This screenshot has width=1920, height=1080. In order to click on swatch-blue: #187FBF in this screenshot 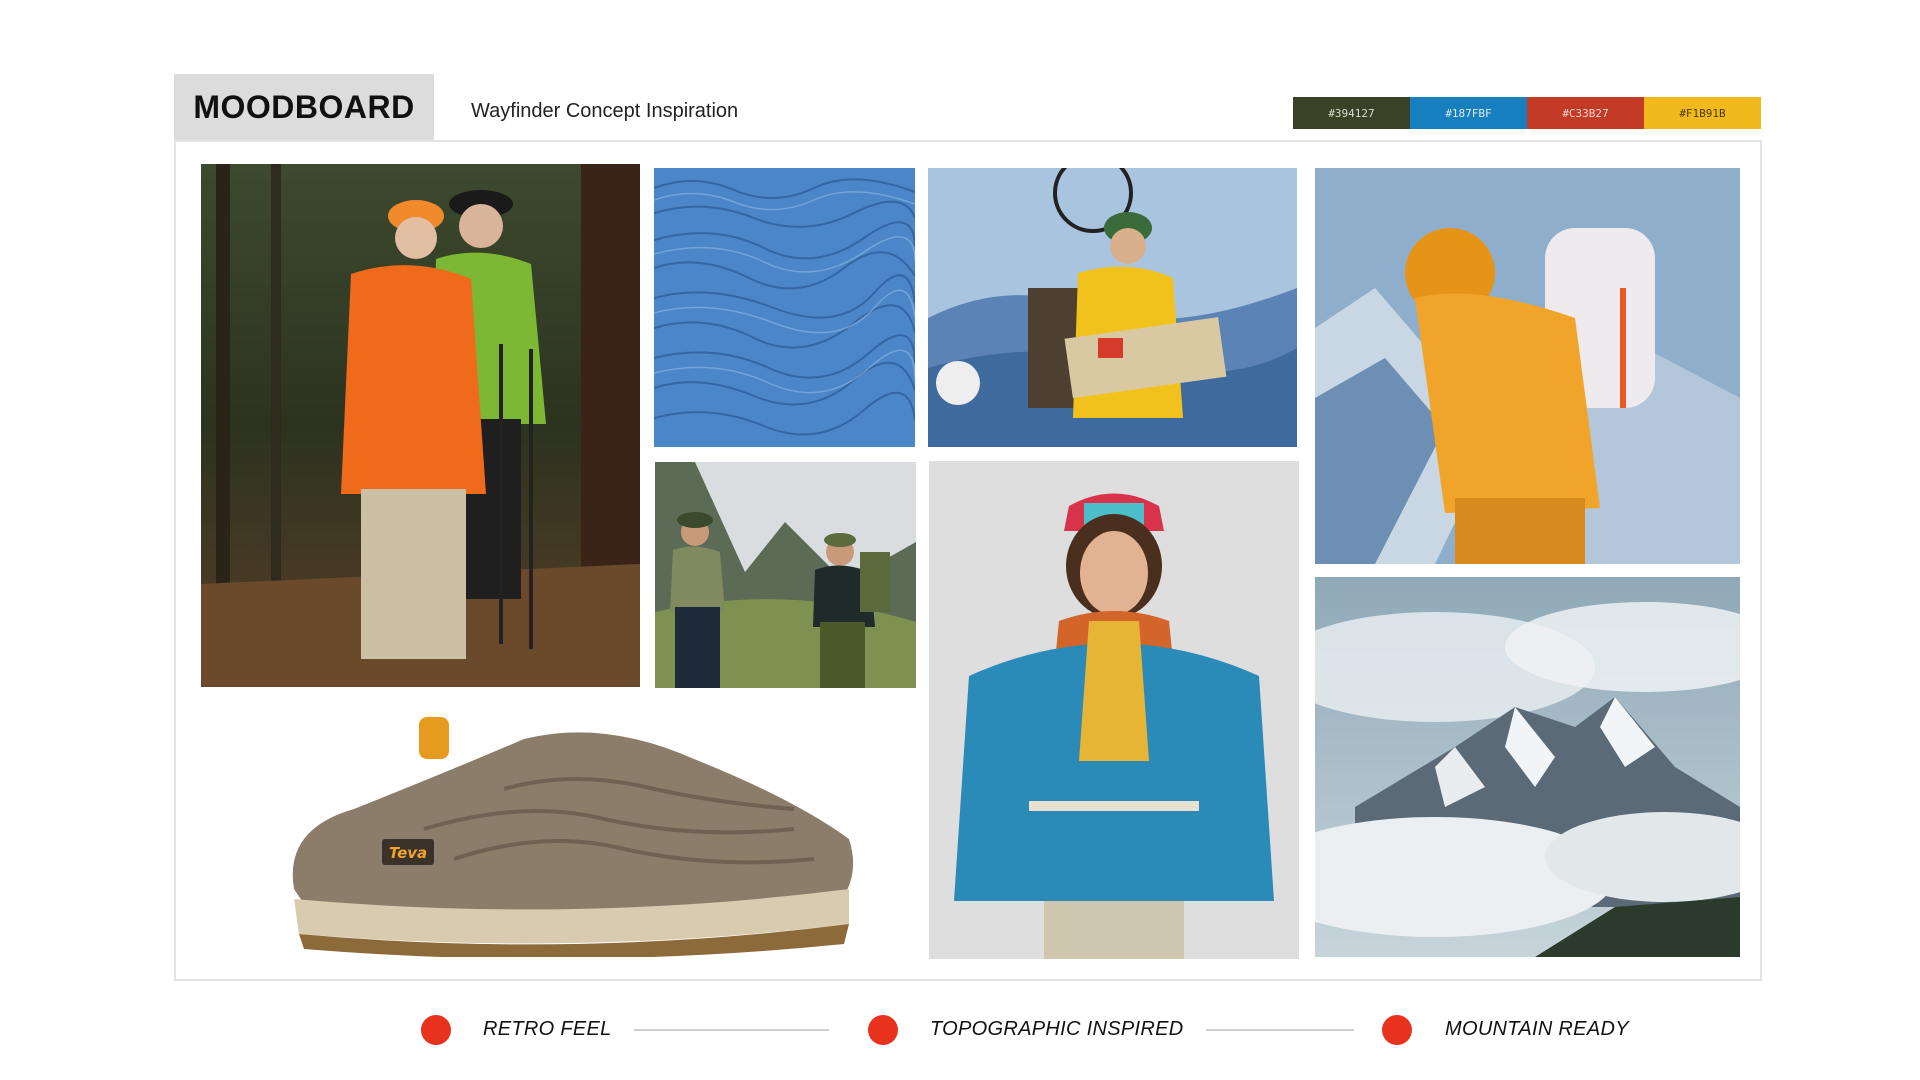, I will do `click(1468, 113)`.